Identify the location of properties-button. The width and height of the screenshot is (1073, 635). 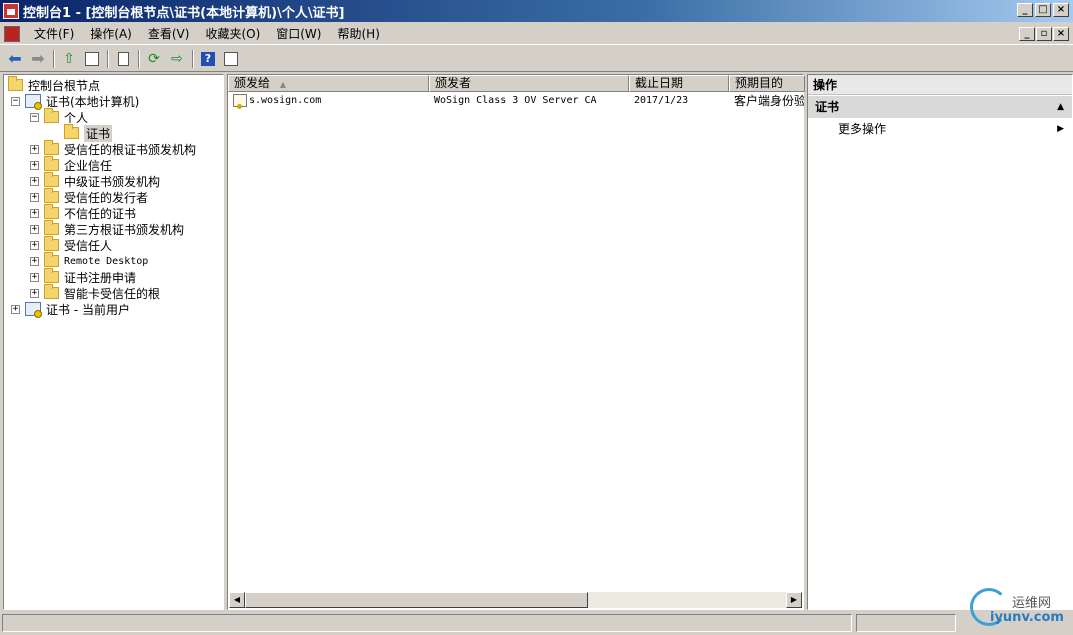
(123, 59).